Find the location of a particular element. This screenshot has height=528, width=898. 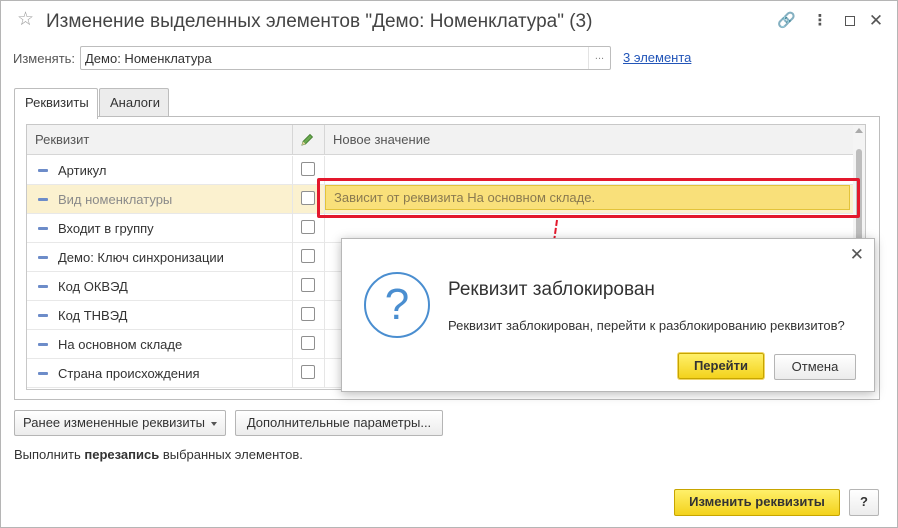

attribute-name: Демо: Ключ синхронизации is located at coordinates (141, 257).